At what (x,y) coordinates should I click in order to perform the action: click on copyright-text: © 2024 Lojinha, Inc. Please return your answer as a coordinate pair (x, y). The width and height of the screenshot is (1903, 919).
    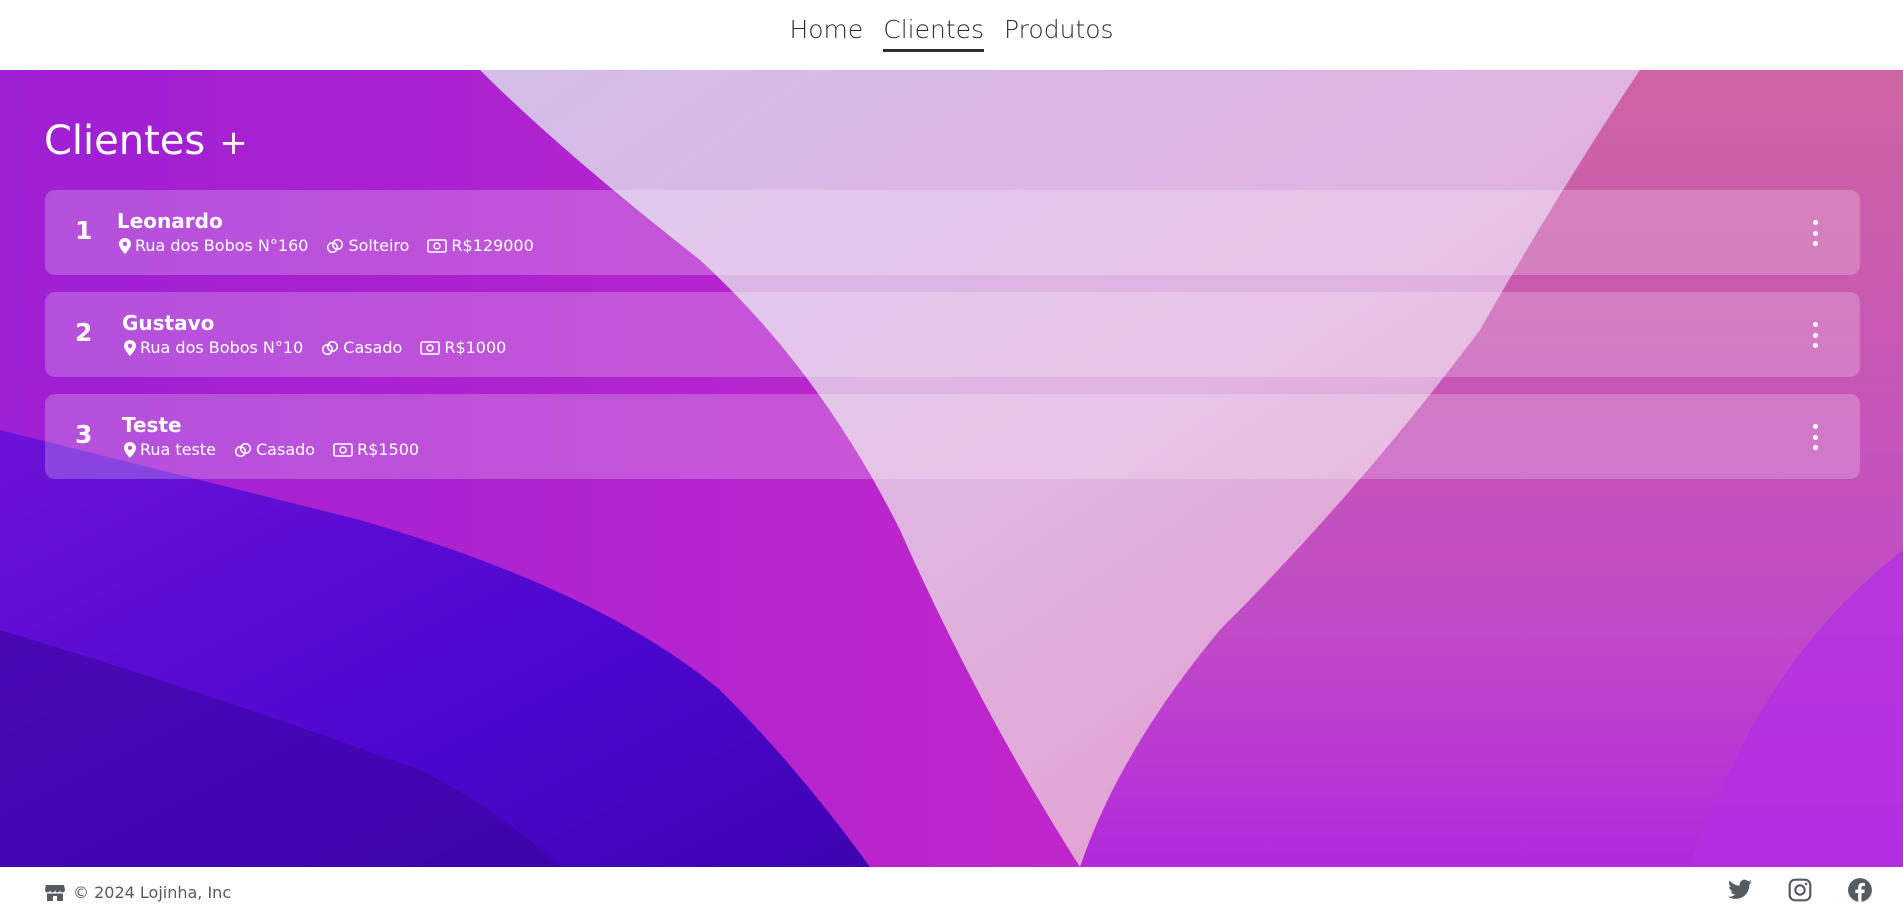
    Looking at the image, I should click on (152, 892).